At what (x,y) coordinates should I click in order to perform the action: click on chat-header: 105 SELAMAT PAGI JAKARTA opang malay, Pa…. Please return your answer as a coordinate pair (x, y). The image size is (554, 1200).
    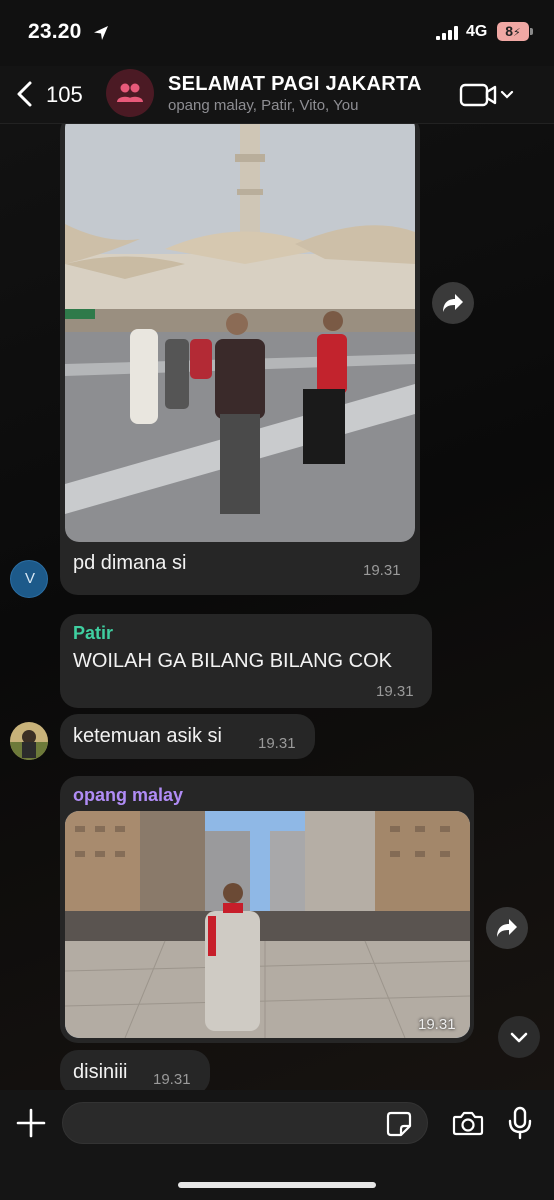
    Looking at the image, I should click on (277, 95).